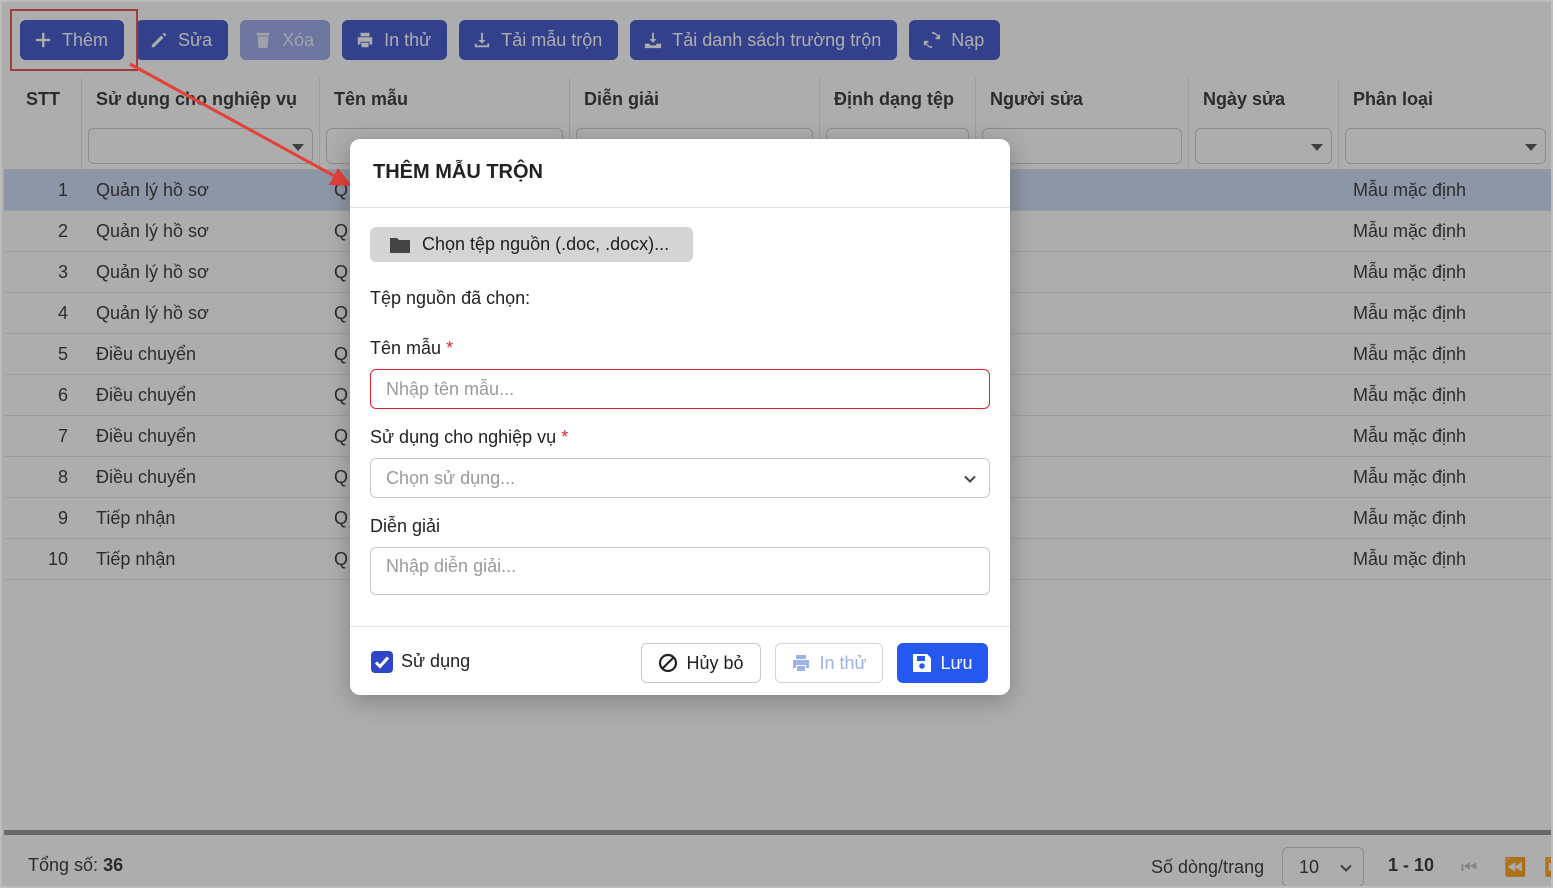 The width and height of the screenshot is (1553, 888). I want to click on printer-icon, so click(801, 663).